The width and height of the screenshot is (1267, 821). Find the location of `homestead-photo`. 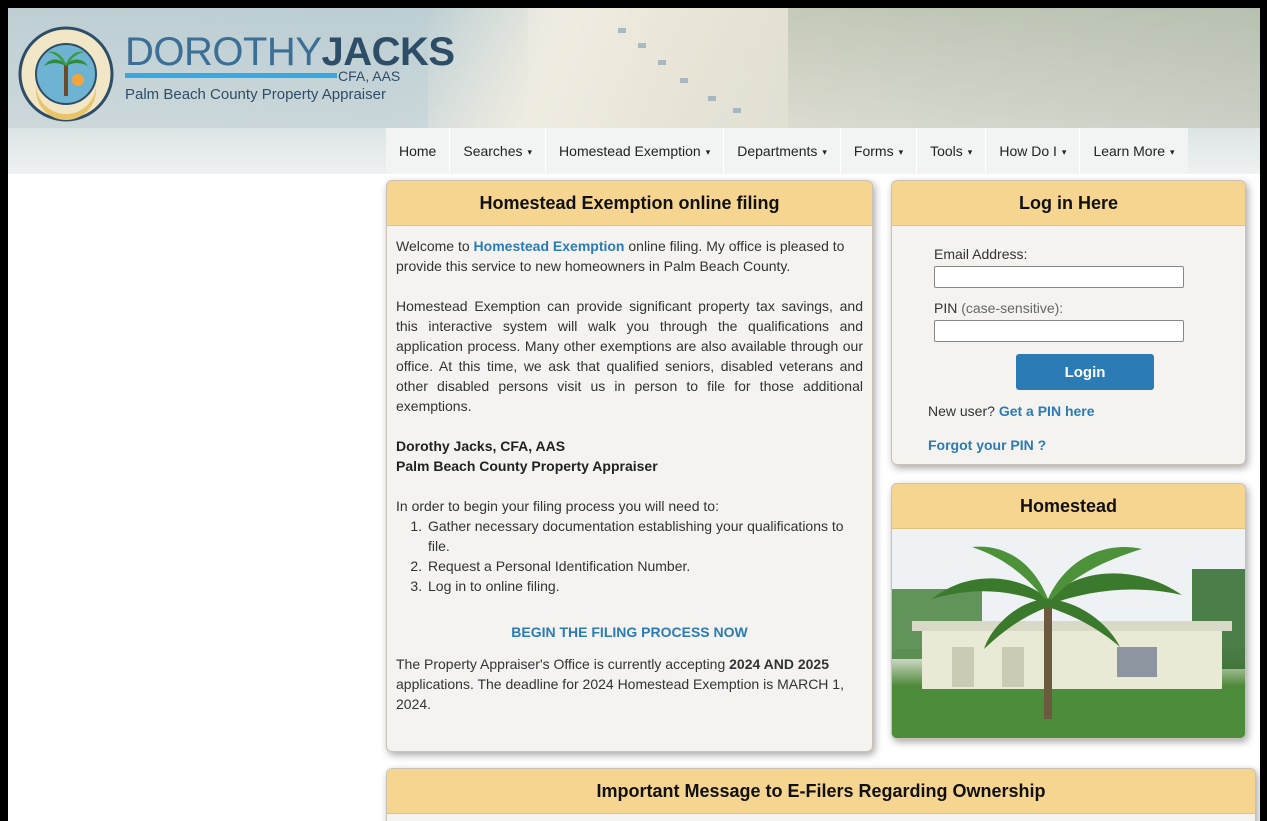

homestead-photo is located at coordinates (1068, 633).